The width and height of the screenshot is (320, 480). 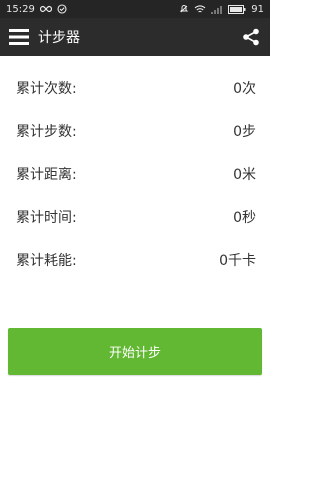 What do you see at coordinates (46, 260) in the screenshot?
I see `stat-label: 累计耗能:` at bounding box center [46, 260].